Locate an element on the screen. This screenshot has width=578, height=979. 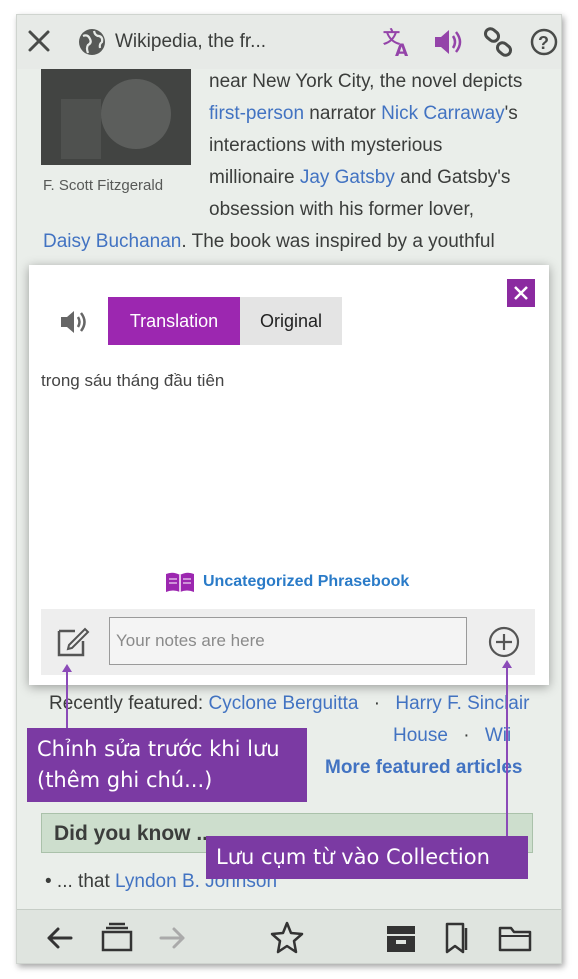
pronounce-speaker-icon is located at coordinates (74, 322).